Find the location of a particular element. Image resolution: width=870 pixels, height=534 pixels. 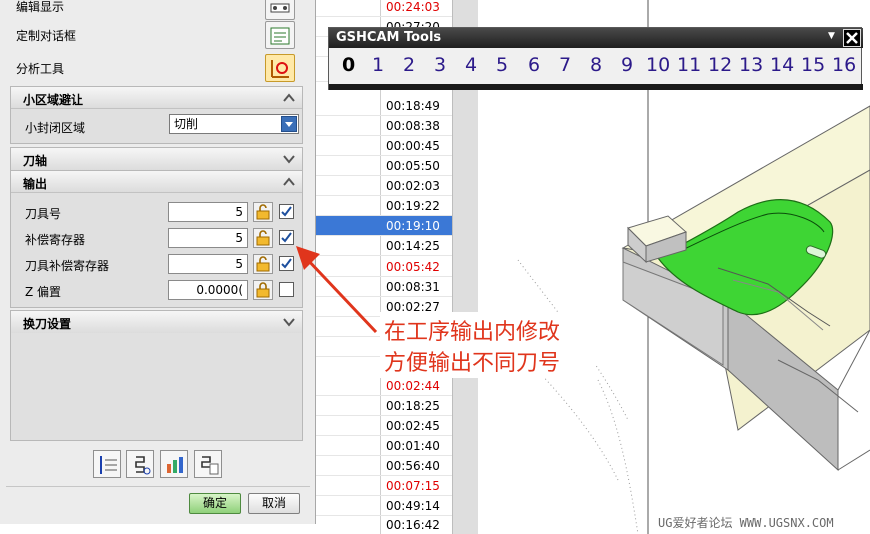

custom-dialog-button is located at coordinates (280, 35).